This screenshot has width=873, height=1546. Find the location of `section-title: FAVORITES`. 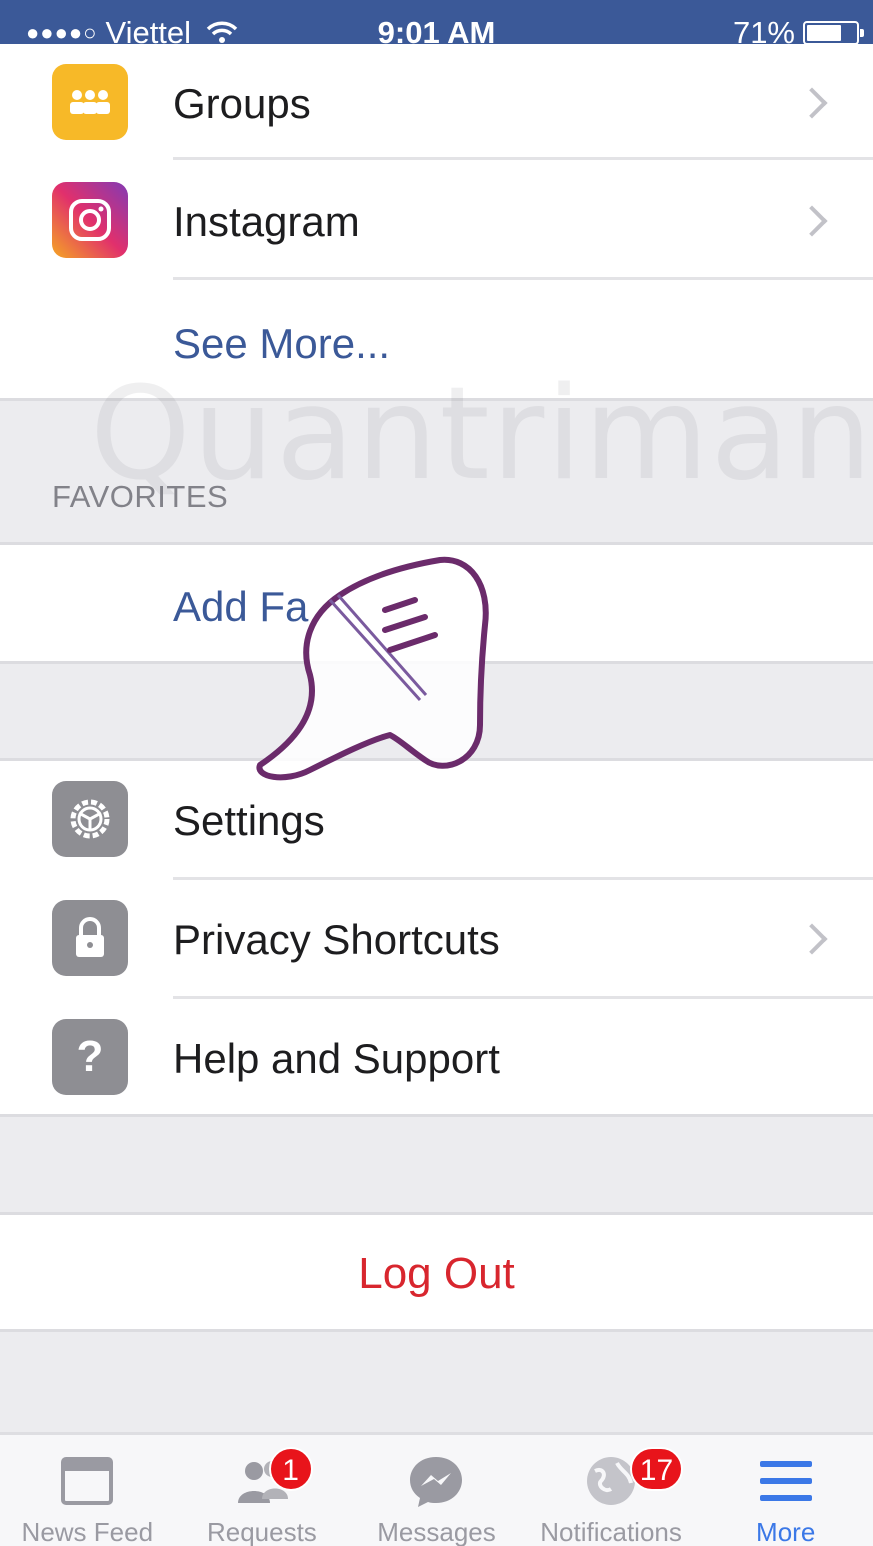

section-title: FAVORITES is located at coordinates (140, 496).